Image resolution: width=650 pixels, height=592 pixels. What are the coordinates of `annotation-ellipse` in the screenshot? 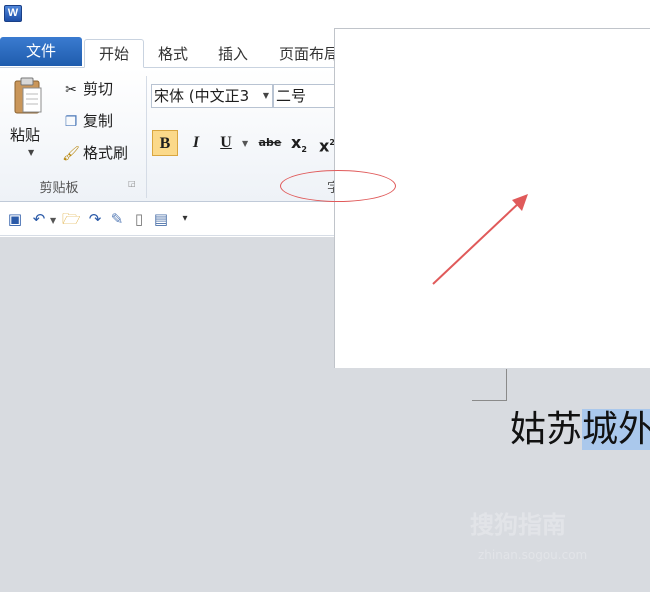 It's located at (338, 186).